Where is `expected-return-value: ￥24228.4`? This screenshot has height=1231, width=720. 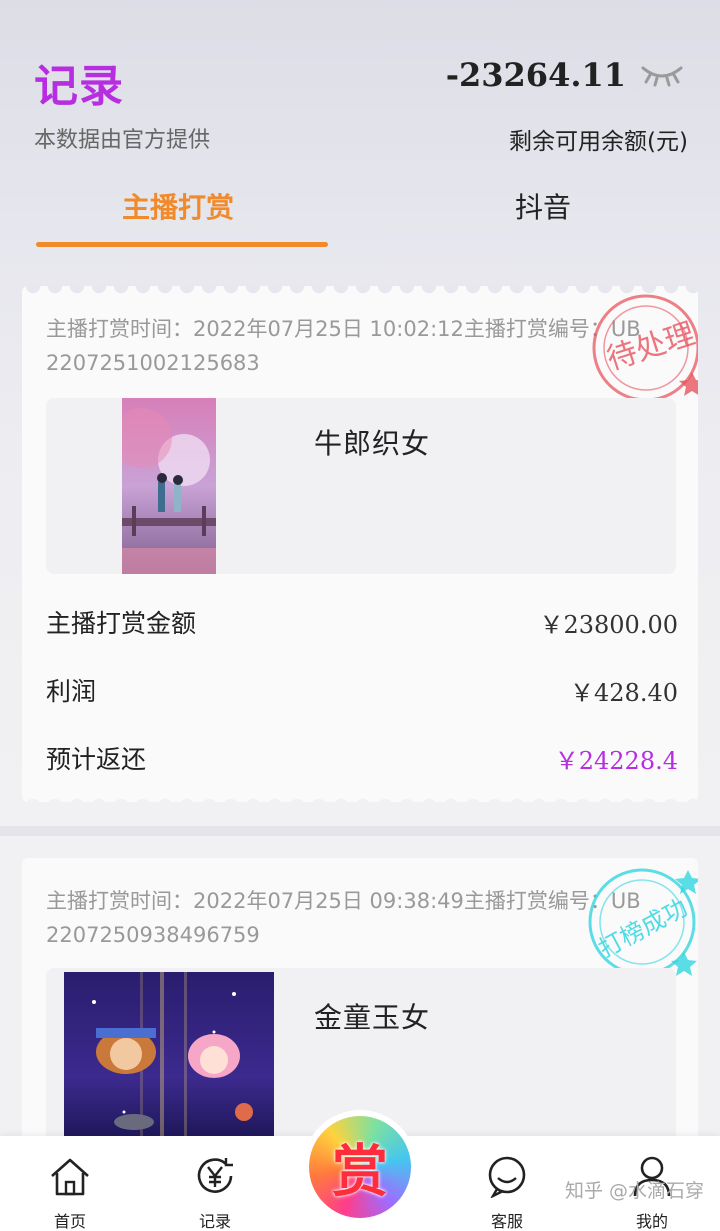
expected-return-value: ￥24228.4 is located at coordinates (616, 760).